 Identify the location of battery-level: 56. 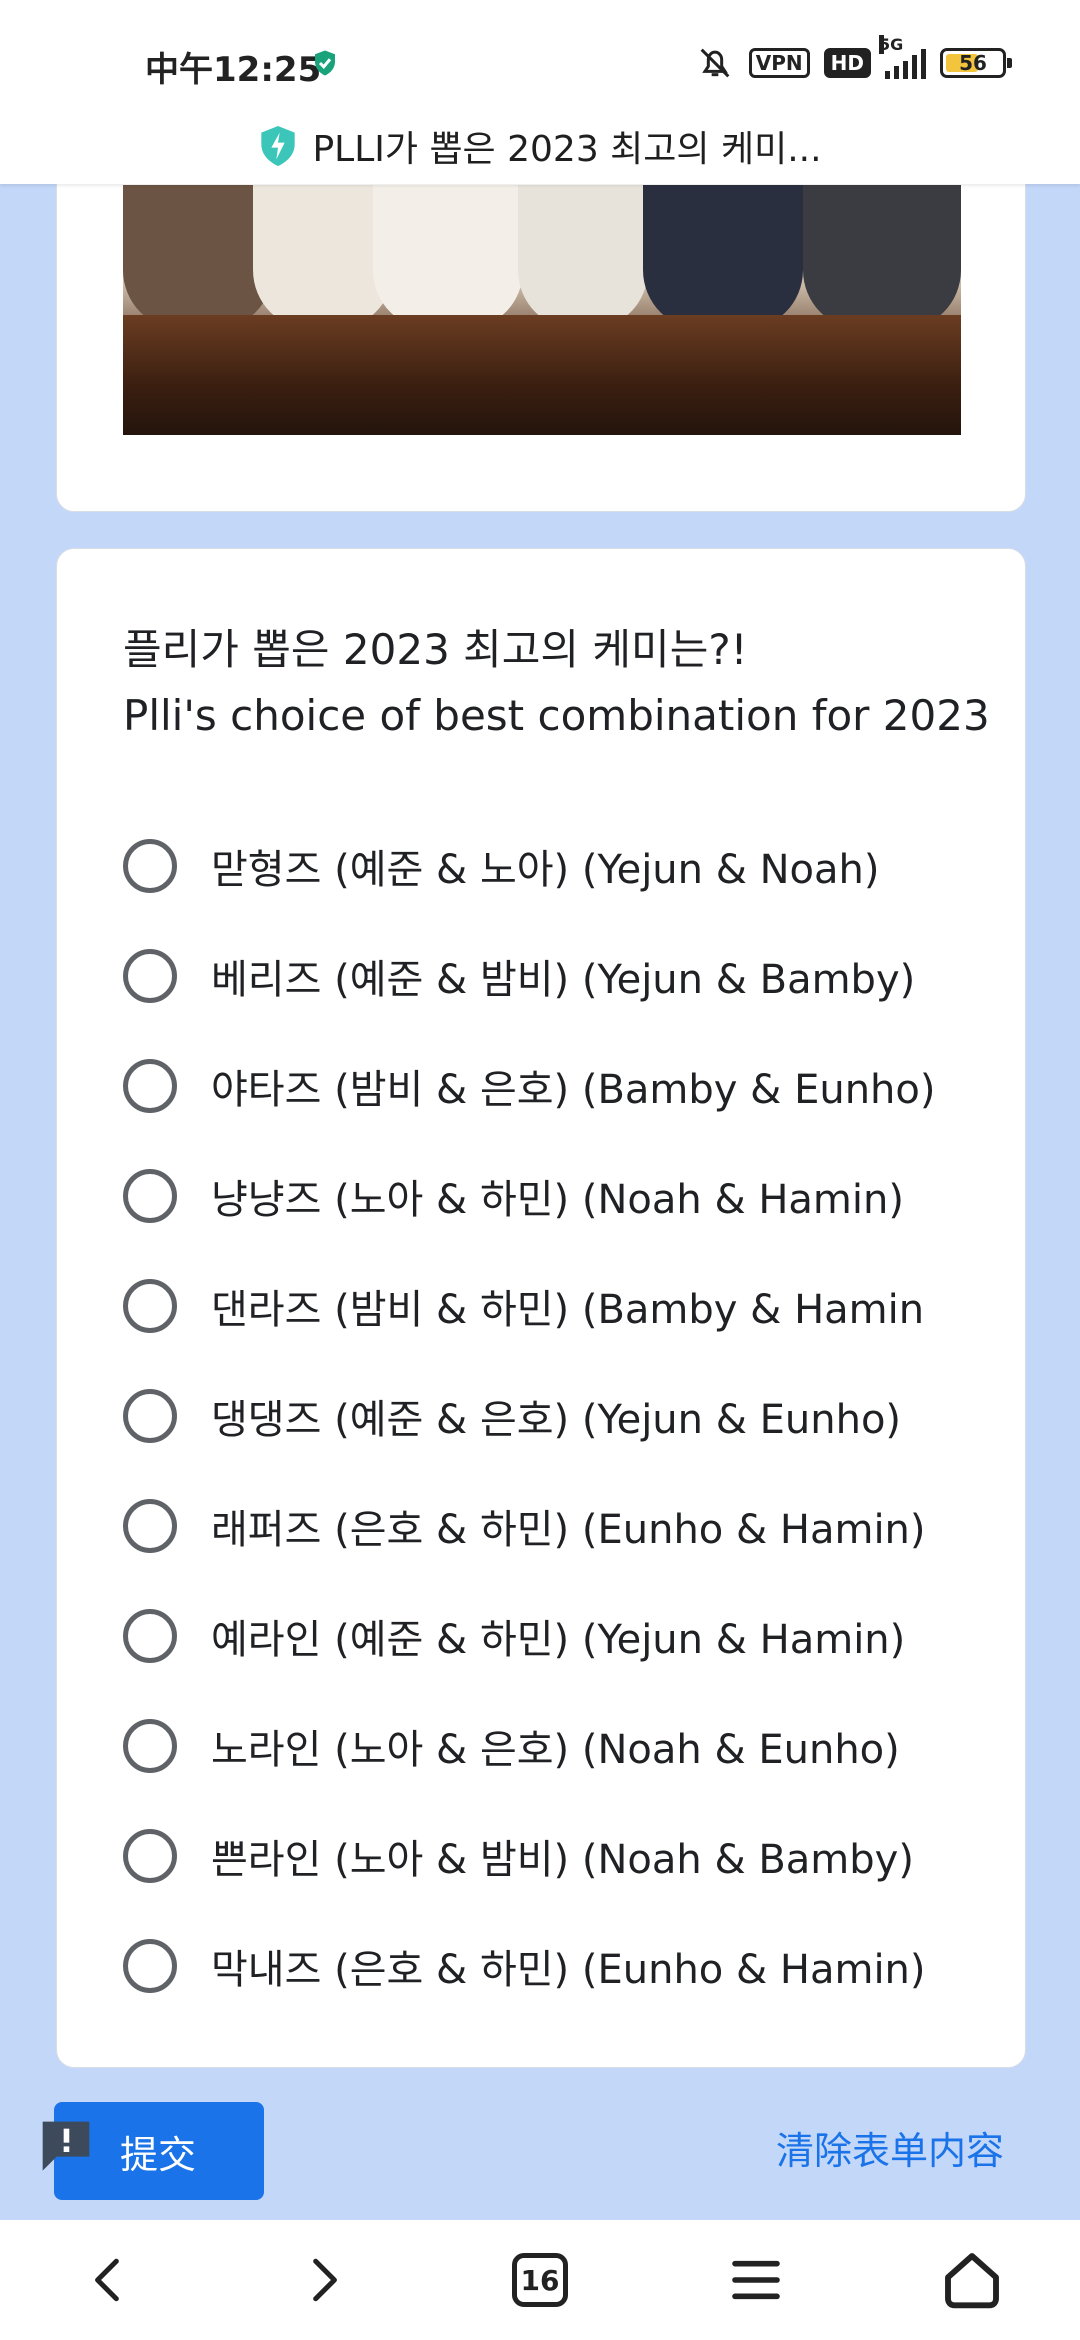
(973, 63).